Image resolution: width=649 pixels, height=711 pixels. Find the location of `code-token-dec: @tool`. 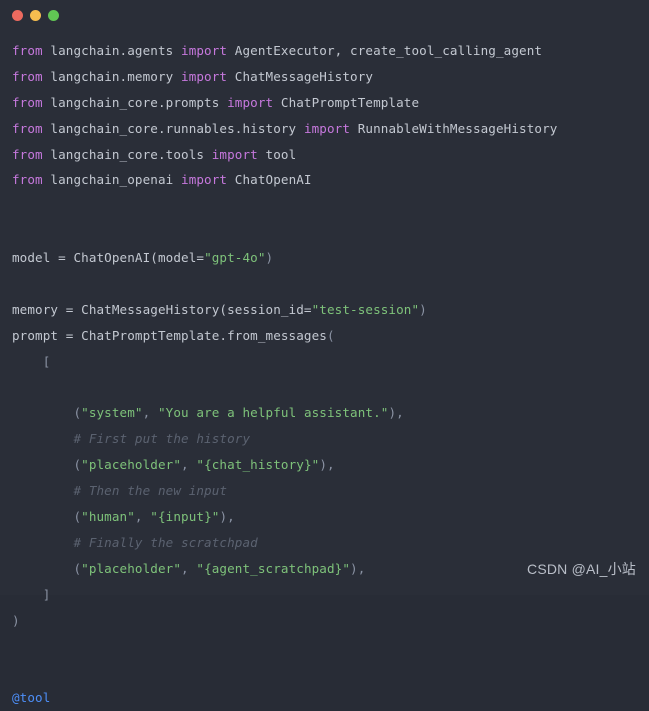

code-token-dec: @tool is located at coordinates (31, 698).